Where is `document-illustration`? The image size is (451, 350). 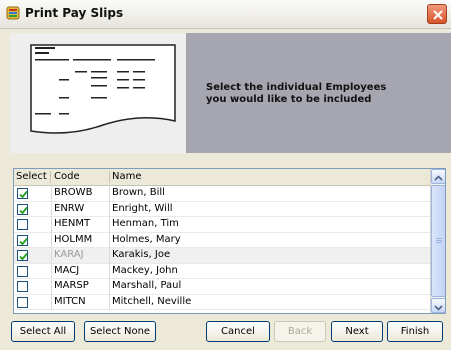
document-illustration is located at coordinates (98, 93).